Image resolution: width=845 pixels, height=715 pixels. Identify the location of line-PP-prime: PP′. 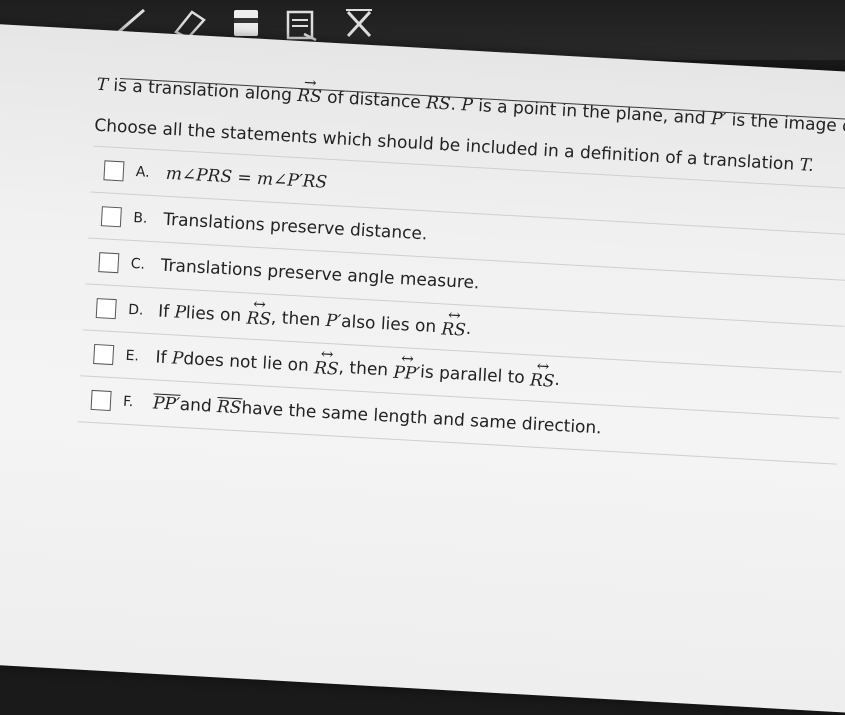
(407, 370).